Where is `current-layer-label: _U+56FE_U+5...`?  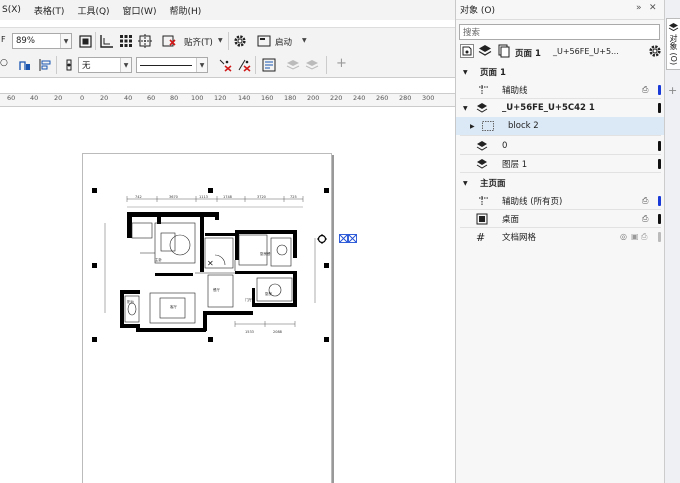
current-layer-label: _U+56FE_U+5... is located at coordinates (586, 51).